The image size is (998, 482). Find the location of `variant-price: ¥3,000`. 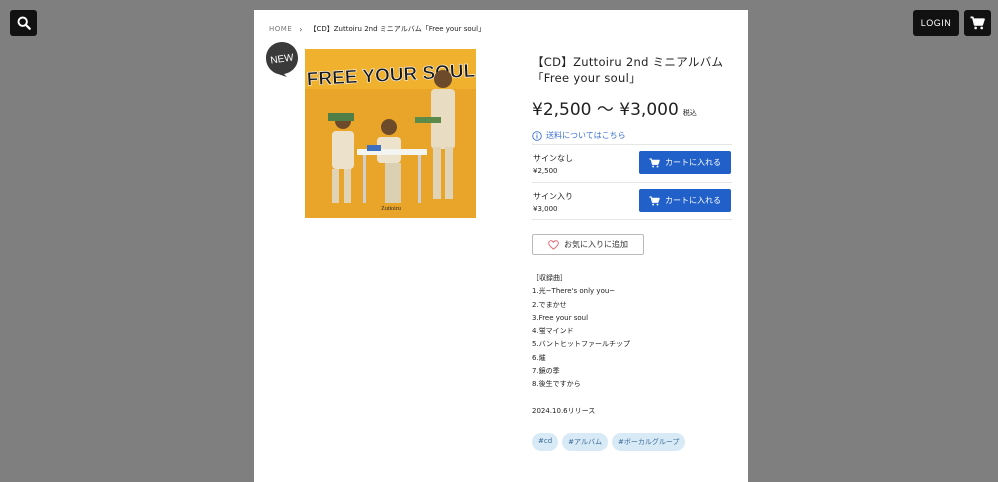

variant-price: ¥3,000 is located at coordinates (545, 209).